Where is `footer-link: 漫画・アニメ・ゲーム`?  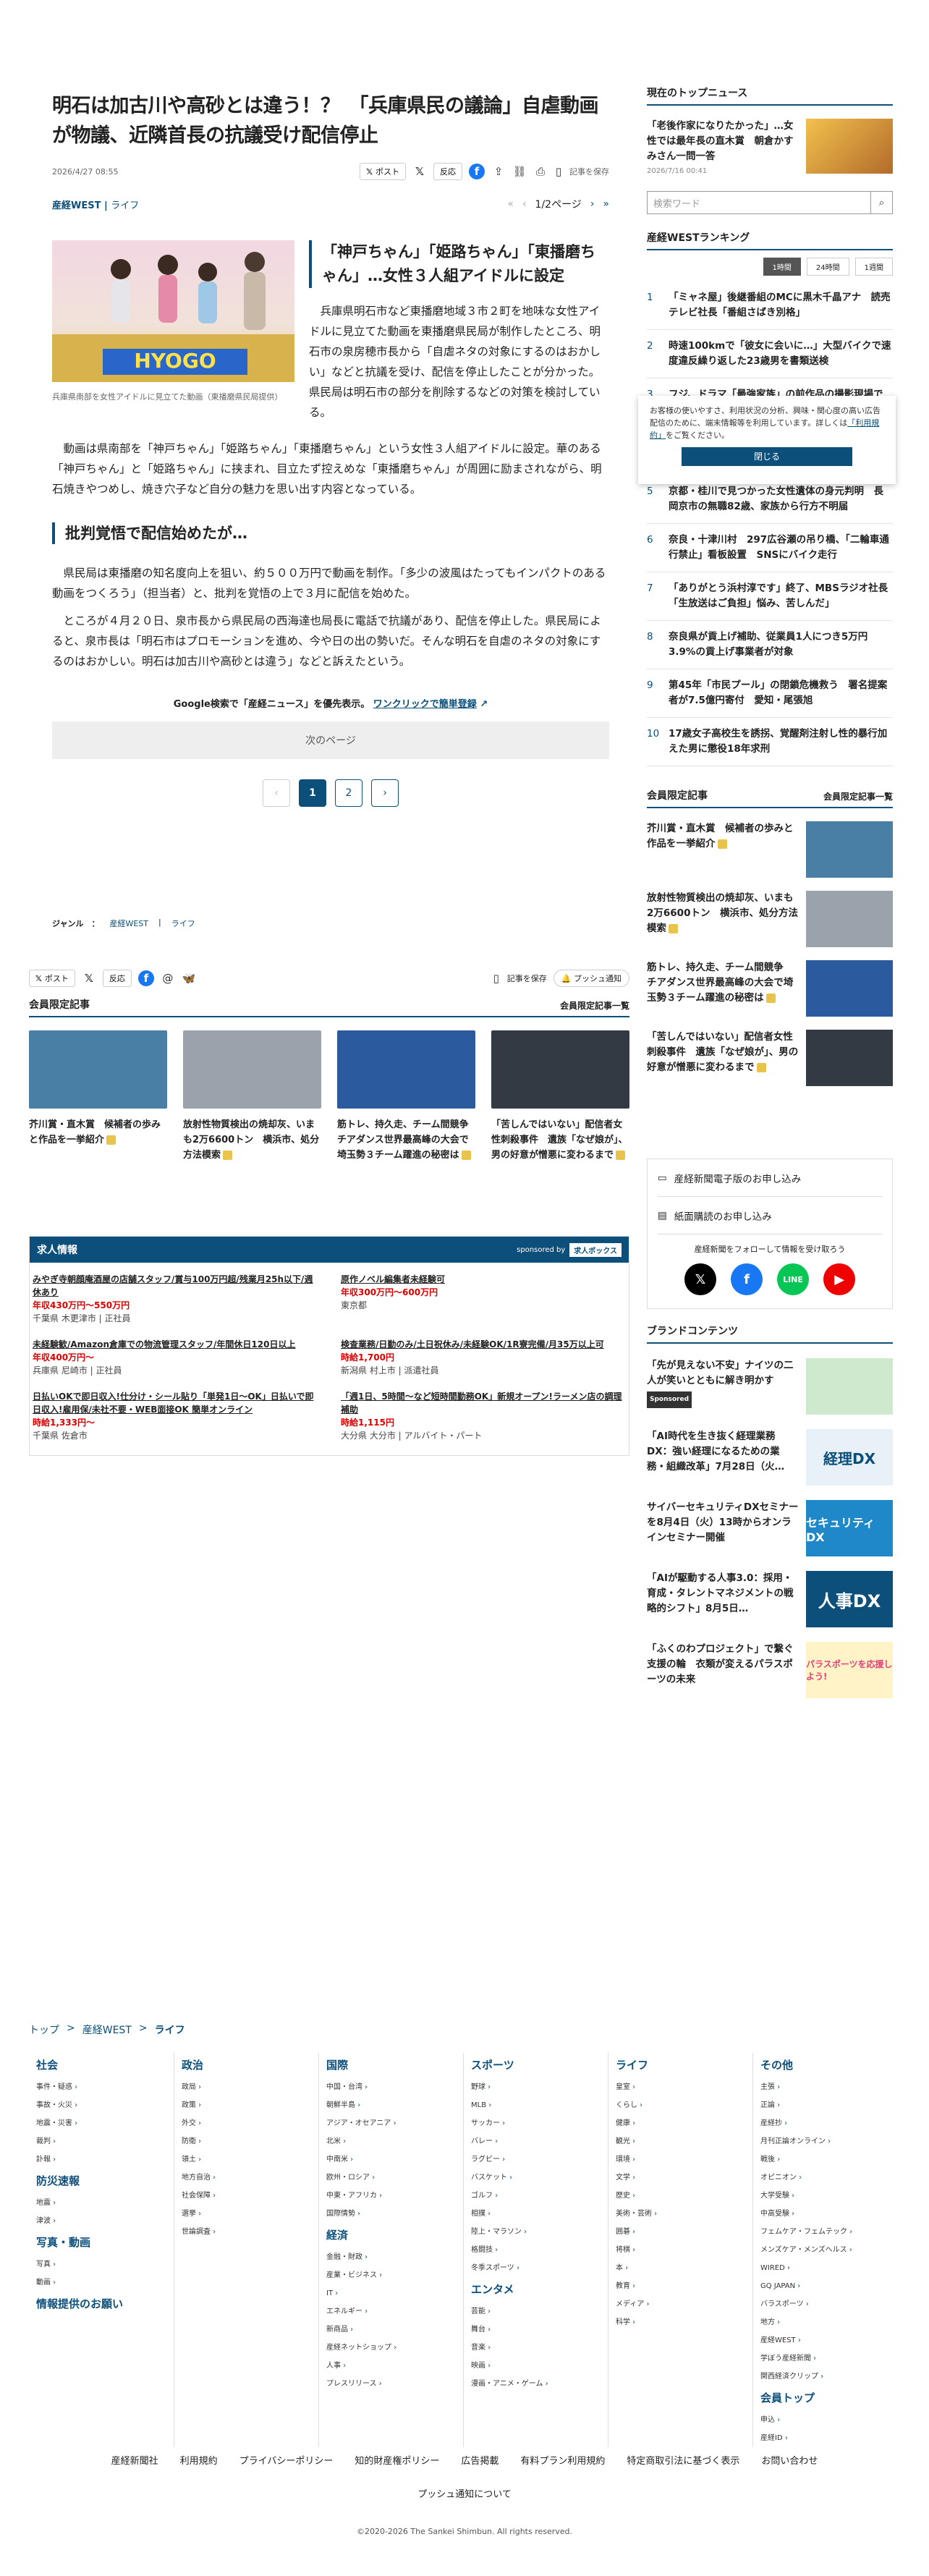
footer-link: 漫画・アニメ・ゲーム is located at coordinates (539, 2384).